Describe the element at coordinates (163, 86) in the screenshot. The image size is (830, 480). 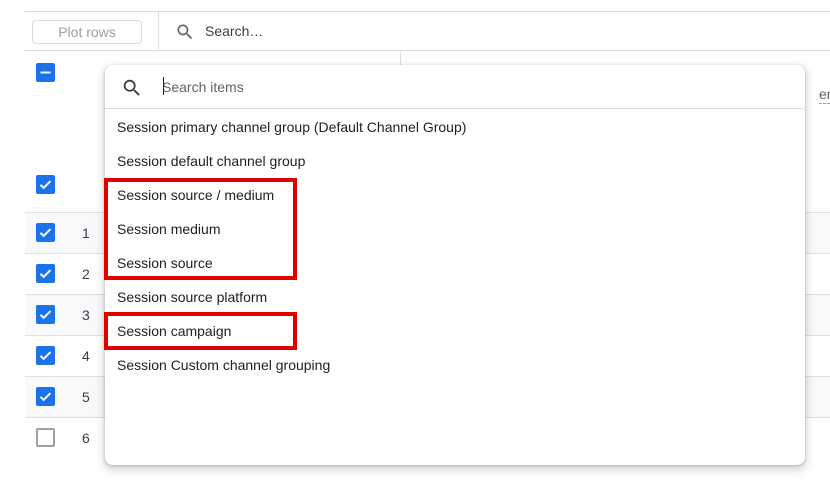
I see `text-cursor` at that location.